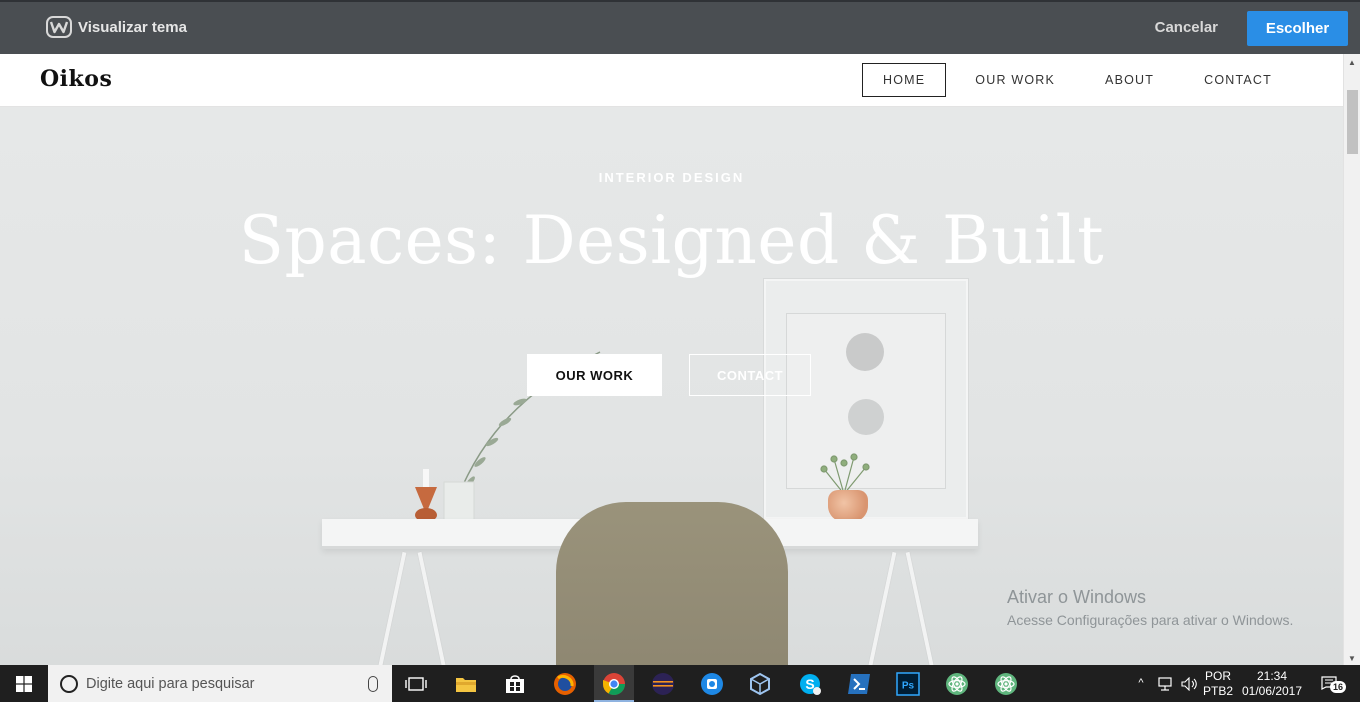 The width and height of the screenshot is (1360, 702). I want to click on scroll-up-arrow-icon: ▲, so click(1352, 62).